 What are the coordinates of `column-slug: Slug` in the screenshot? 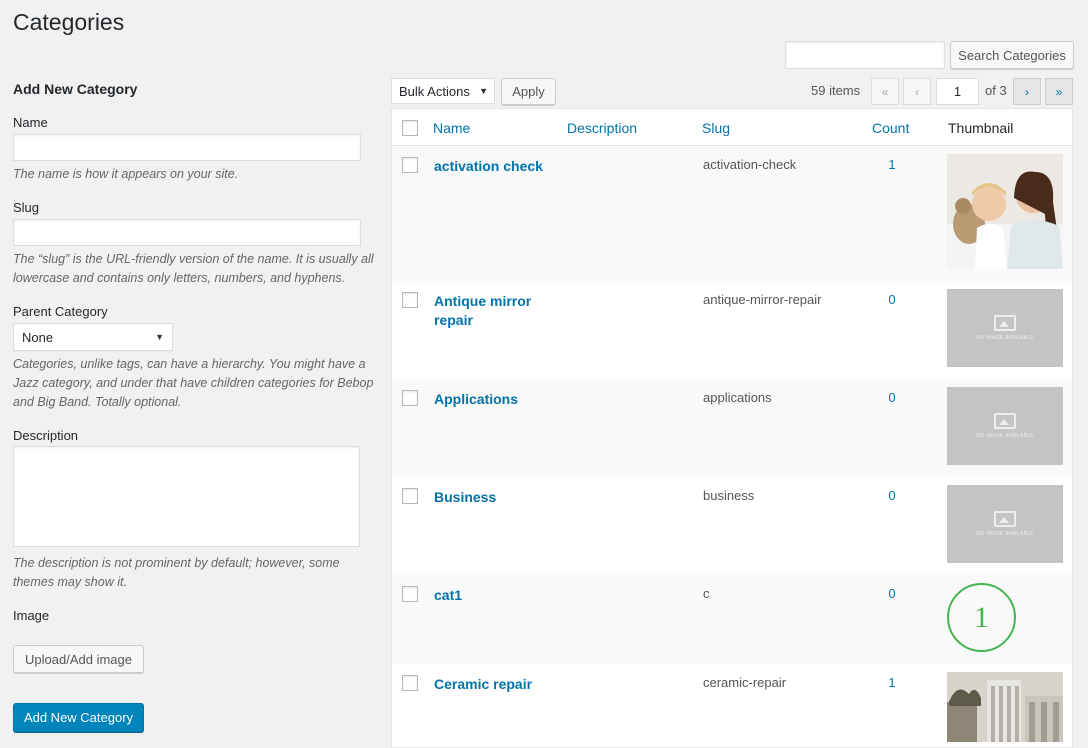 It's located at (716, 128).